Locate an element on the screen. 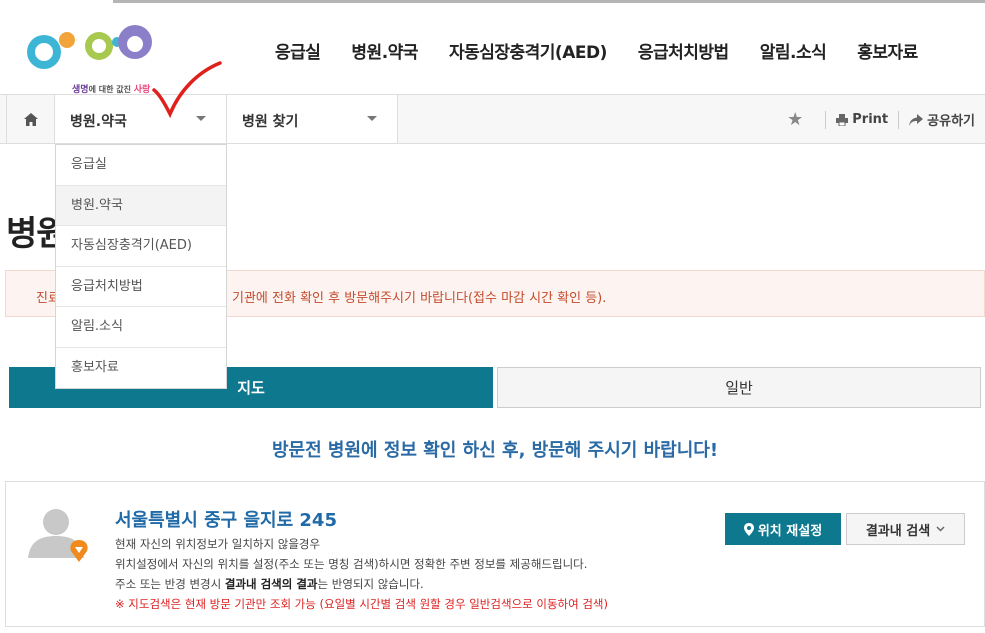 This screenshot has height=633, width=985. nav-promo: 홍보자료 is located at coordinates (887, 50).